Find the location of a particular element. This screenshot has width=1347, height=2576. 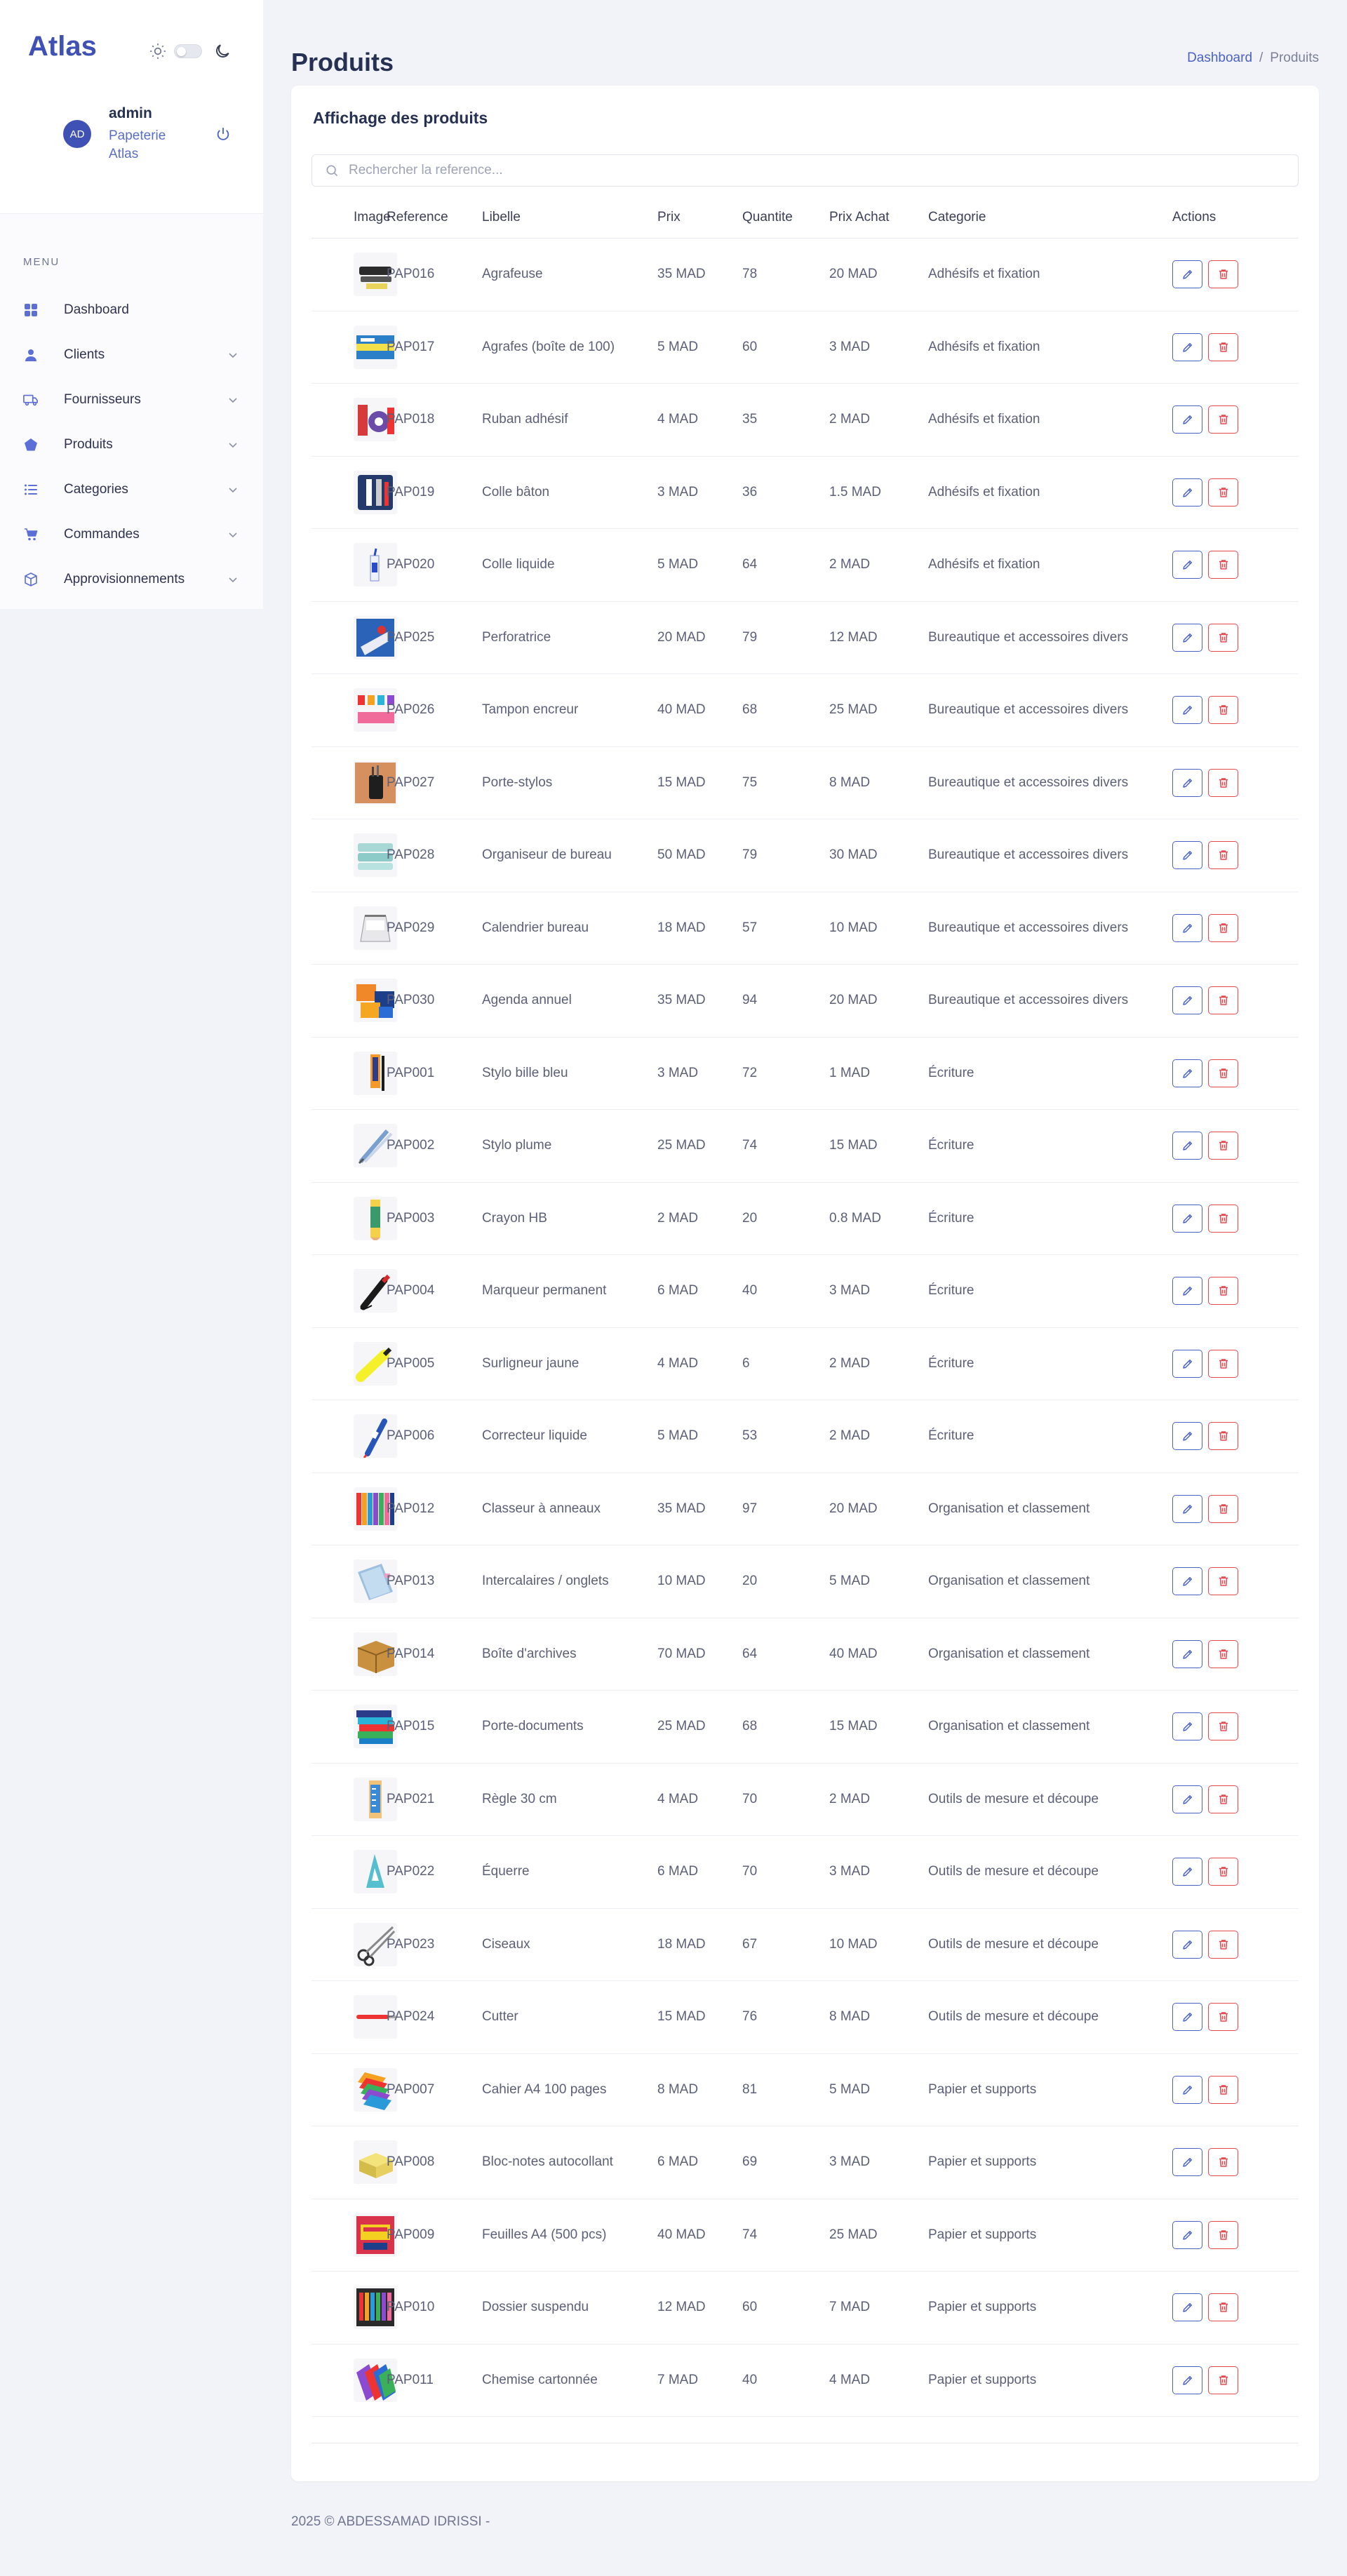

sidebar-item-produits: Produits is located at coordinates (131, 445).